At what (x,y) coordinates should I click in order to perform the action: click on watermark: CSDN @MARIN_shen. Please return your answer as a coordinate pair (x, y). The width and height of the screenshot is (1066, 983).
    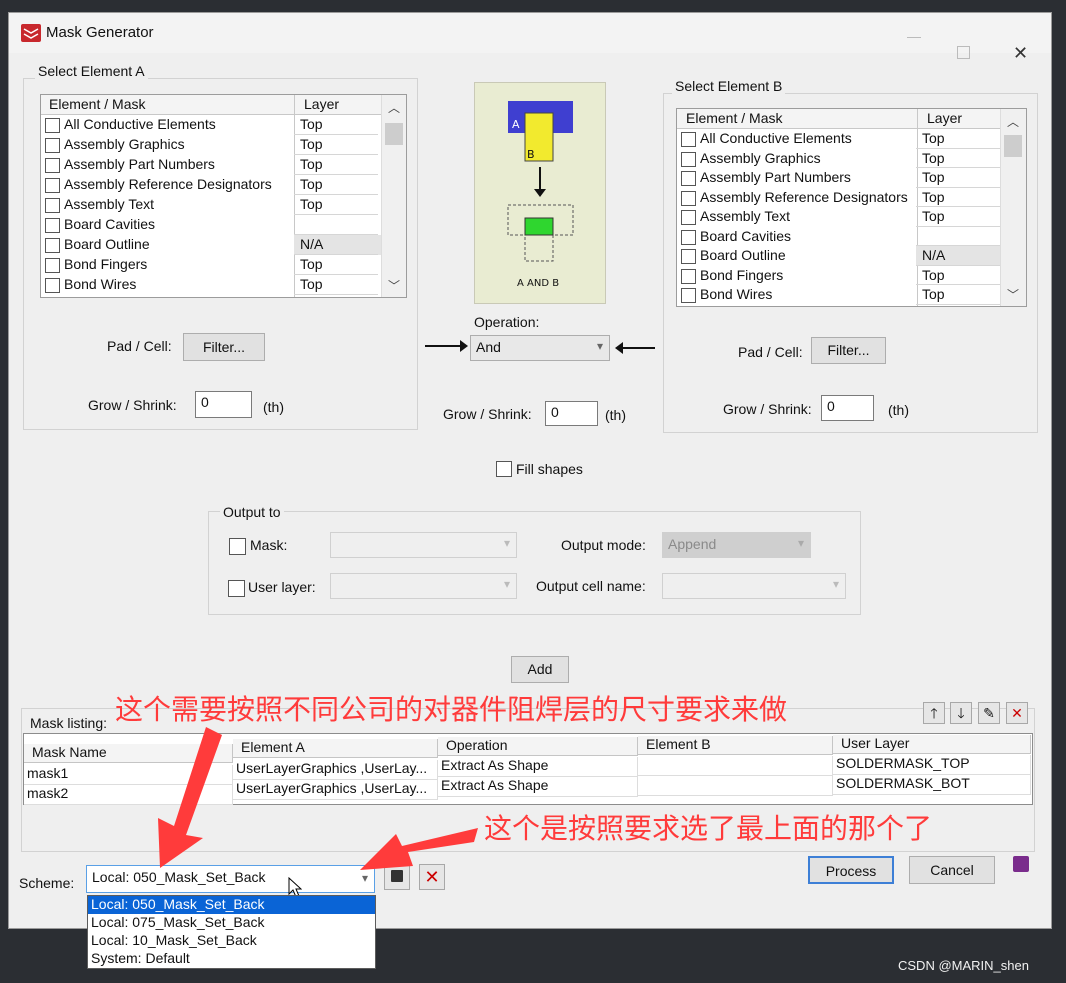
    Looking at the image, I should click on (963, 965).